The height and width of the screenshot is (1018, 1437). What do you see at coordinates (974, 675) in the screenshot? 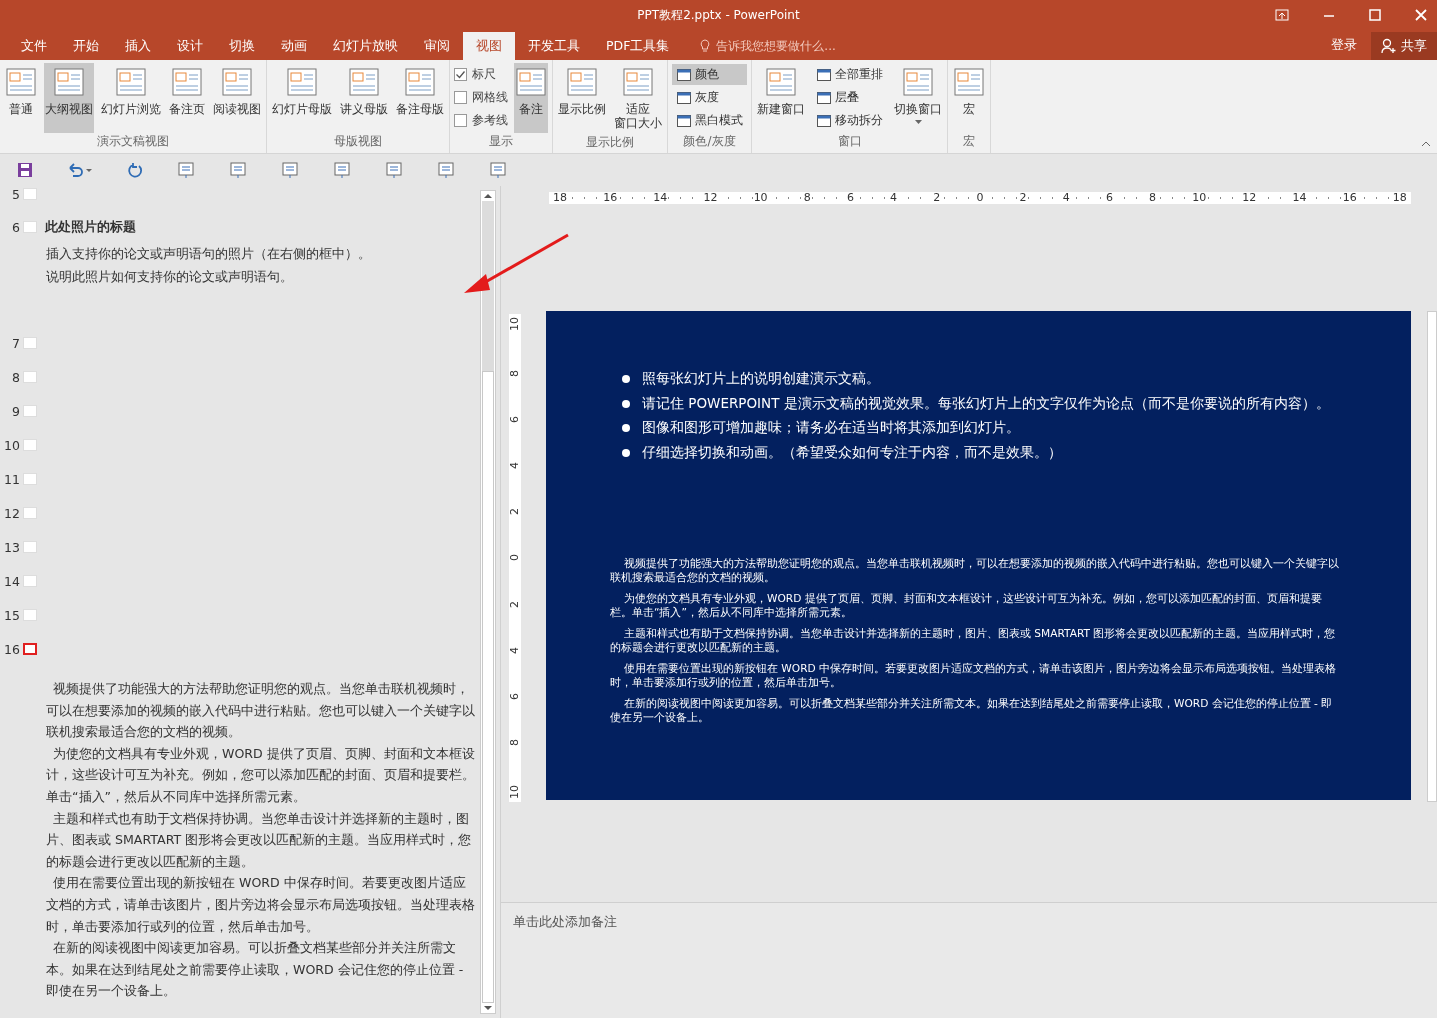
I see `slide-paragraph: 使用在需要位置出现的新按钮在 WORD 中保存时间。若要更改图片适应文档的方式，请单击该图片，图片旁边将会显示布局选项按钮。当处理表格时，单击要添加行或列的位置，然后单击加号。` at bounding box center [974, 675].